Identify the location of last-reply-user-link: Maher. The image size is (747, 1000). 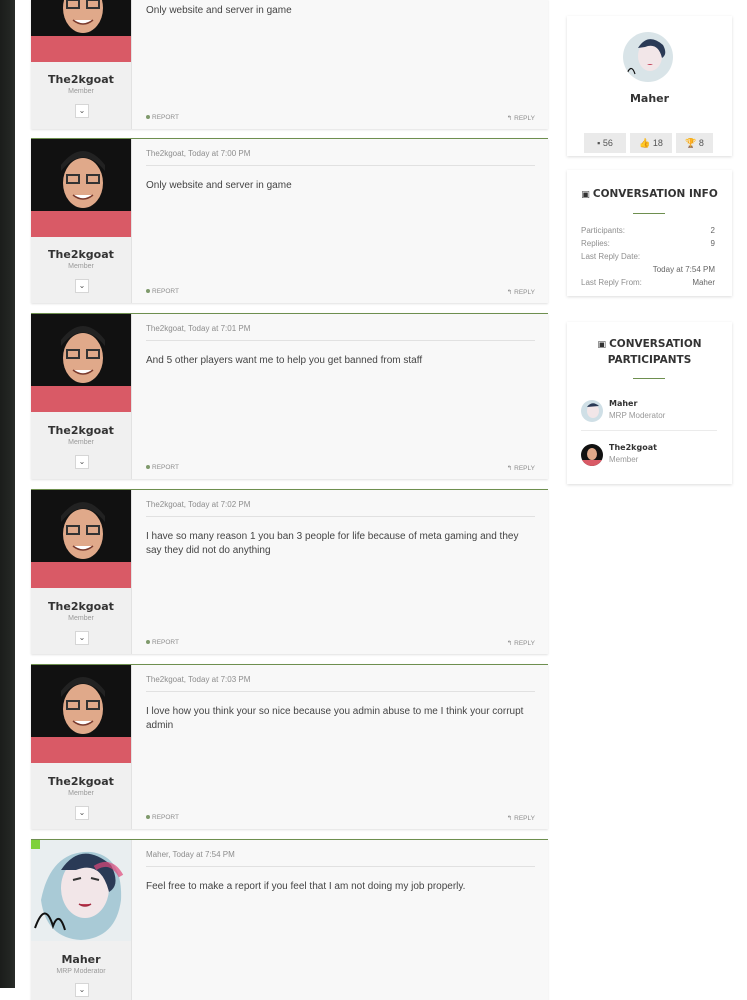
(703, 282).